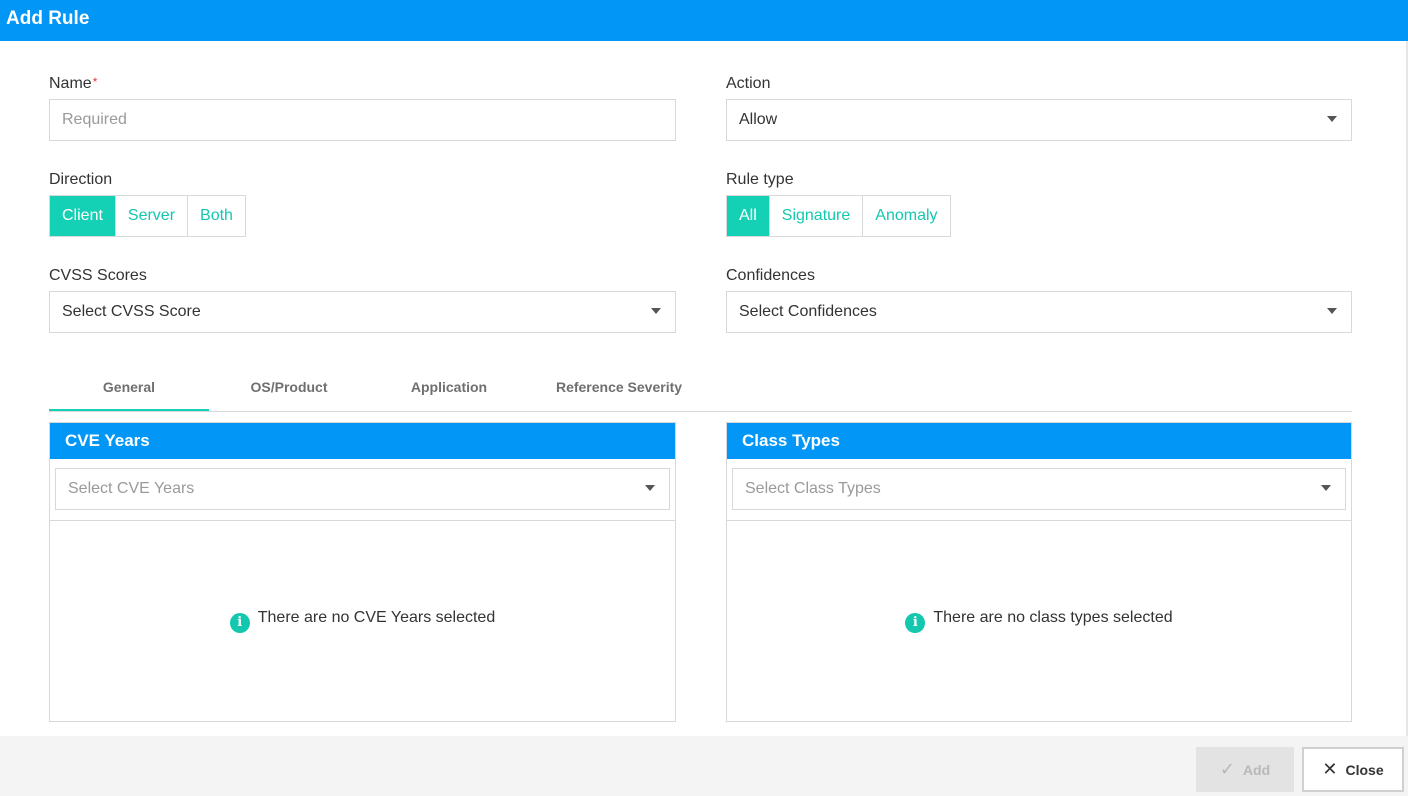 The width and height of the screenshot is (1408, 796). What do you see at coordinates (94, 119) in the screenshot?
I see `name-input-placeholder: Required` at bounding box center [94, 119].